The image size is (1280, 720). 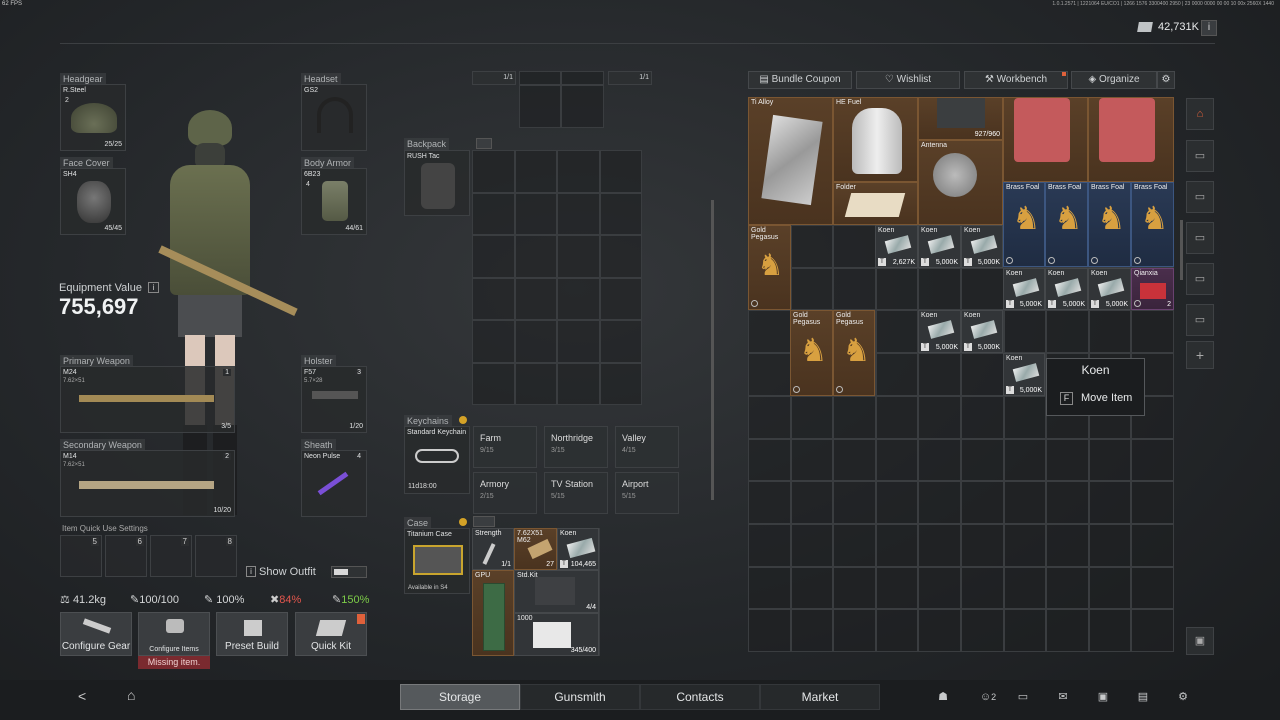 I want to click on shop-icon: ▣, so click(x=1103, y=697).